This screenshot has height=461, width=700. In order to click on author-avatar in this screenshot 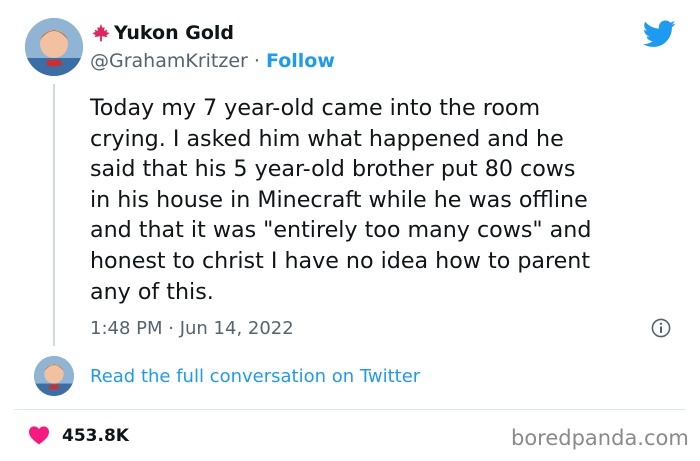, I will do `click(54, 47)`.